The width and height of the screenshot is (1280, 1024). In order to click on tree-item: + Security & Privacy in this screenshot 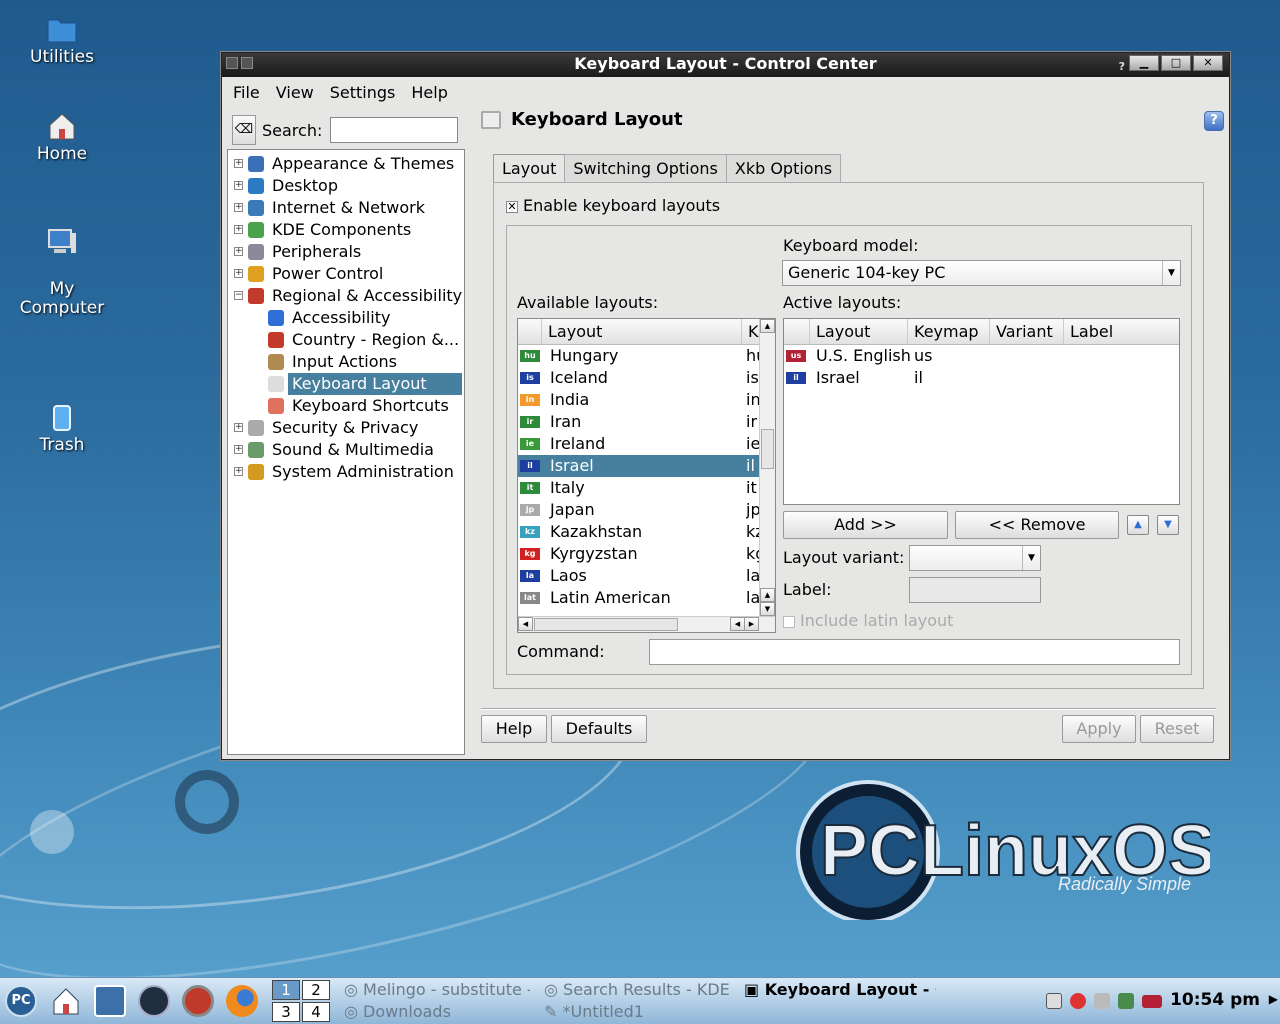, I will do `click(346, 428)`.